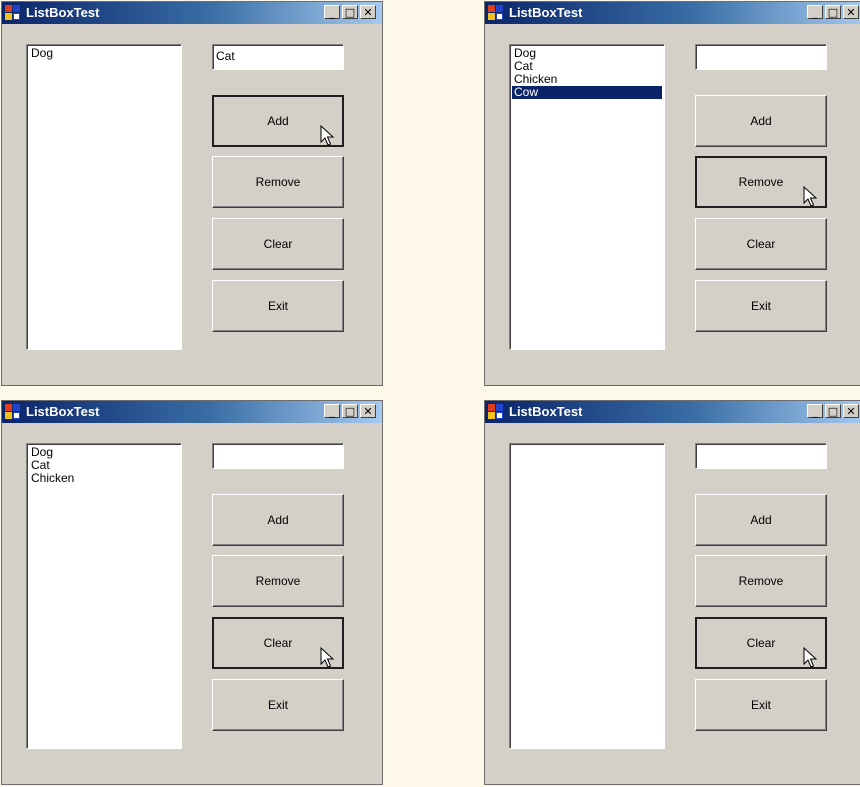  Describe the element at coordinates (587, 596) in the screenshot. I see `animals-listbox` at that location.